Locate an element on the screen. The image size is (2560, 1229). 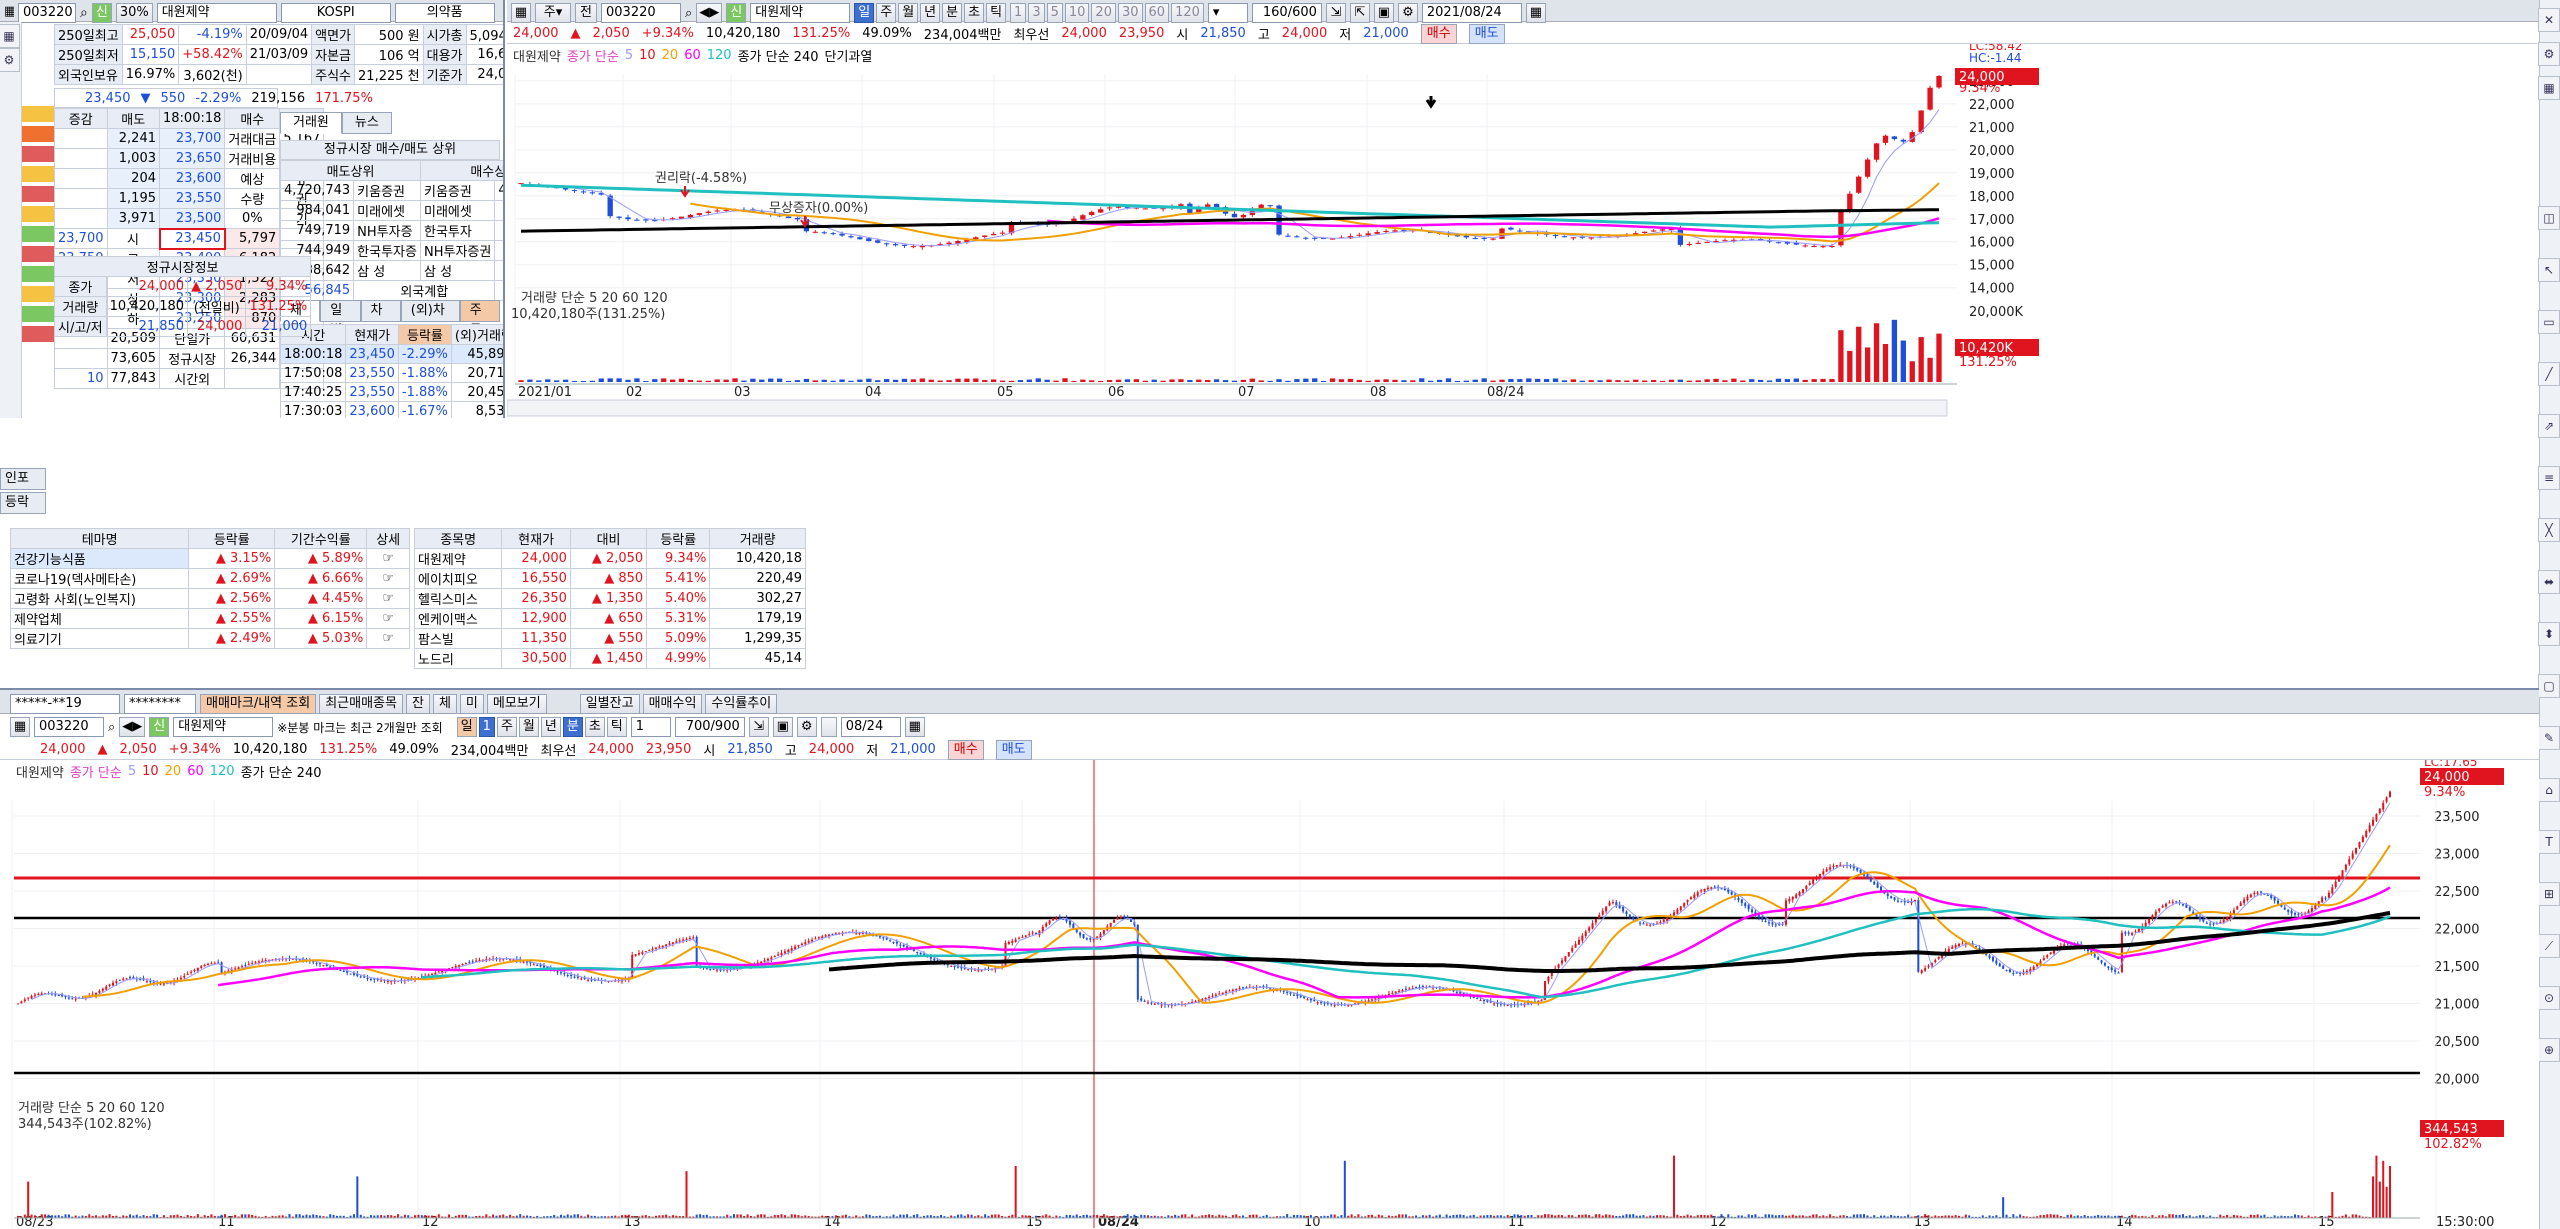
top-button: 잔 is located at coordinates (417, 704).